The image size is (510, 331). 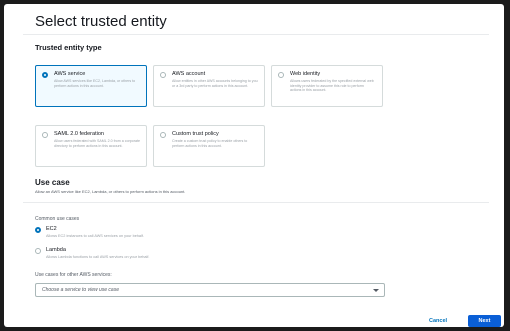 What do you see at coordinates (438, 321) in the screenshot?
I see `cancel-button: Cancel` at bounding box center [438, 321].